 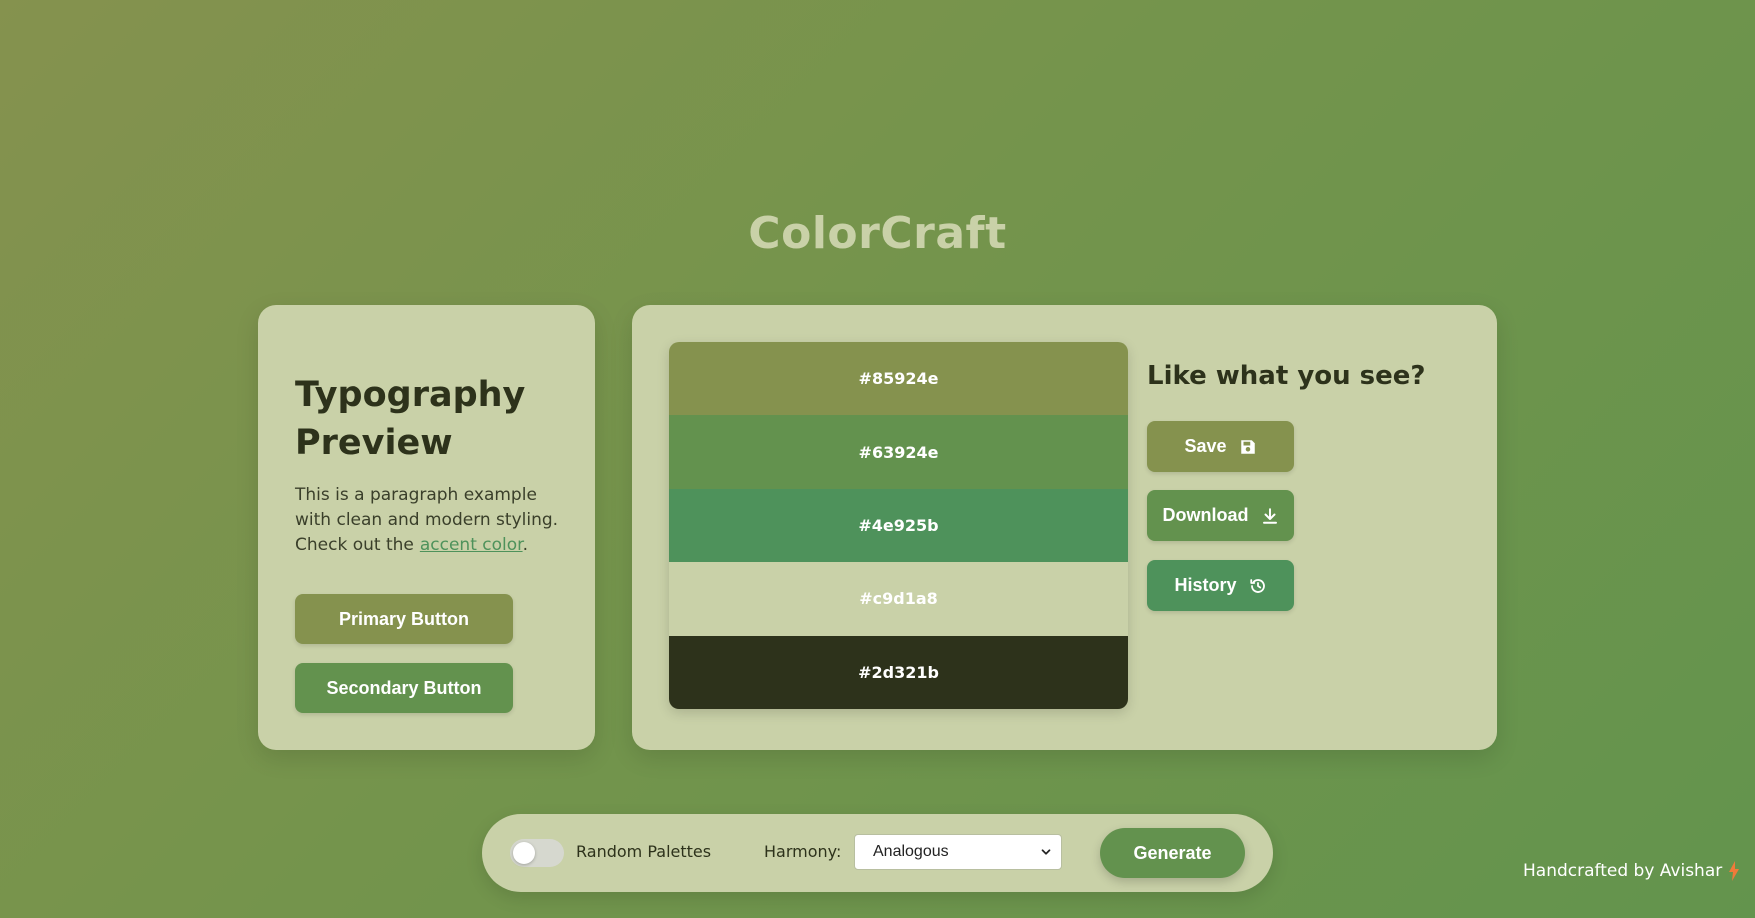 I want to click on primary-button: Primary Button, so click(x=404, y=619).